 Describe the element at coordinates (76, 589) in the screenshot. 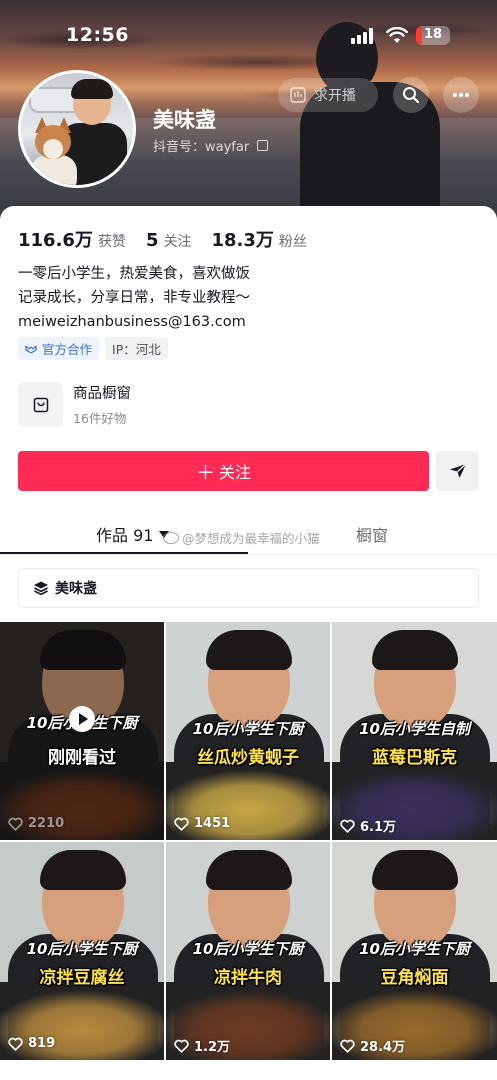

I see `collection-label: 美味盏` at that location.